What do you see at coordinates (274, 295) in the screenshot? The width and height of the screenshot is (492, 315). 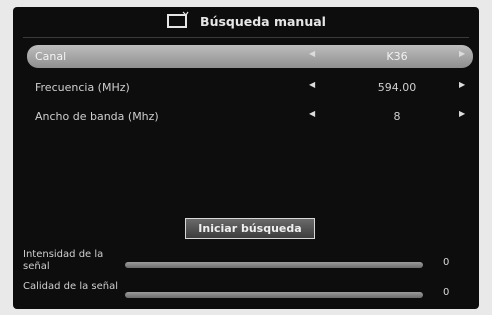 I see `signal-quality-bar` at bounding box center [274, 295].